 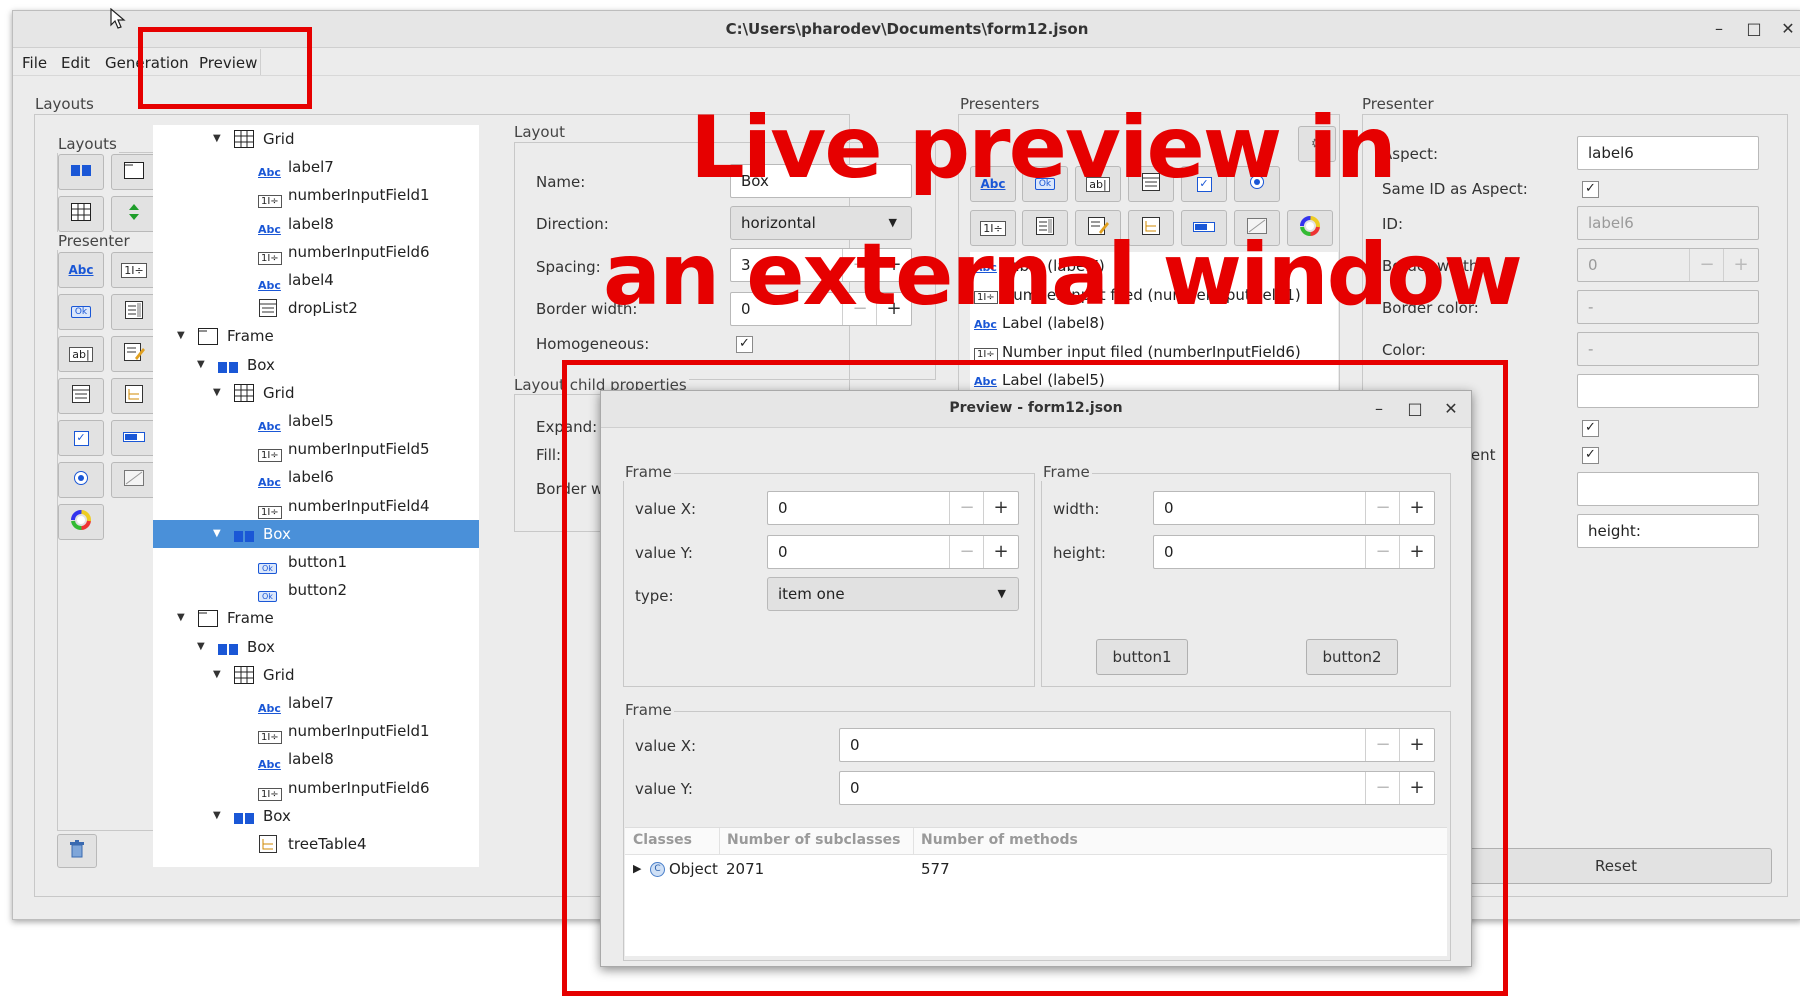 What do you see at coordinates (1740, 265) in the screenshot?
I see `plus-icon: +` at bounding box center [1740, 265].